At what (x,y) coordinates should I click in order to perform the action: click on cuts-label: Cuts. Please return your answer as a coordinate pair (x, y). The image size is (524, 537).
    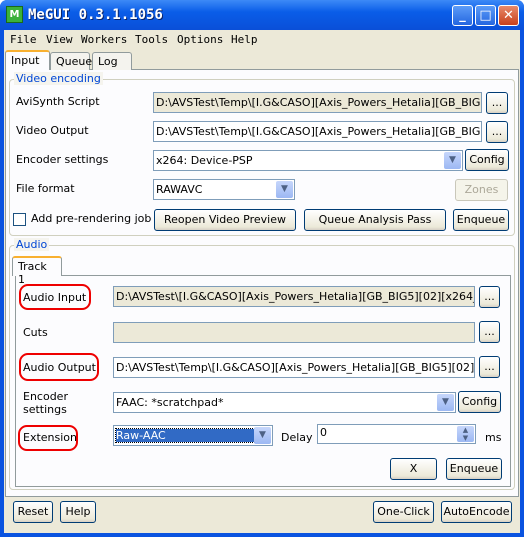
    Looking at the image, I should click on (35, 332).